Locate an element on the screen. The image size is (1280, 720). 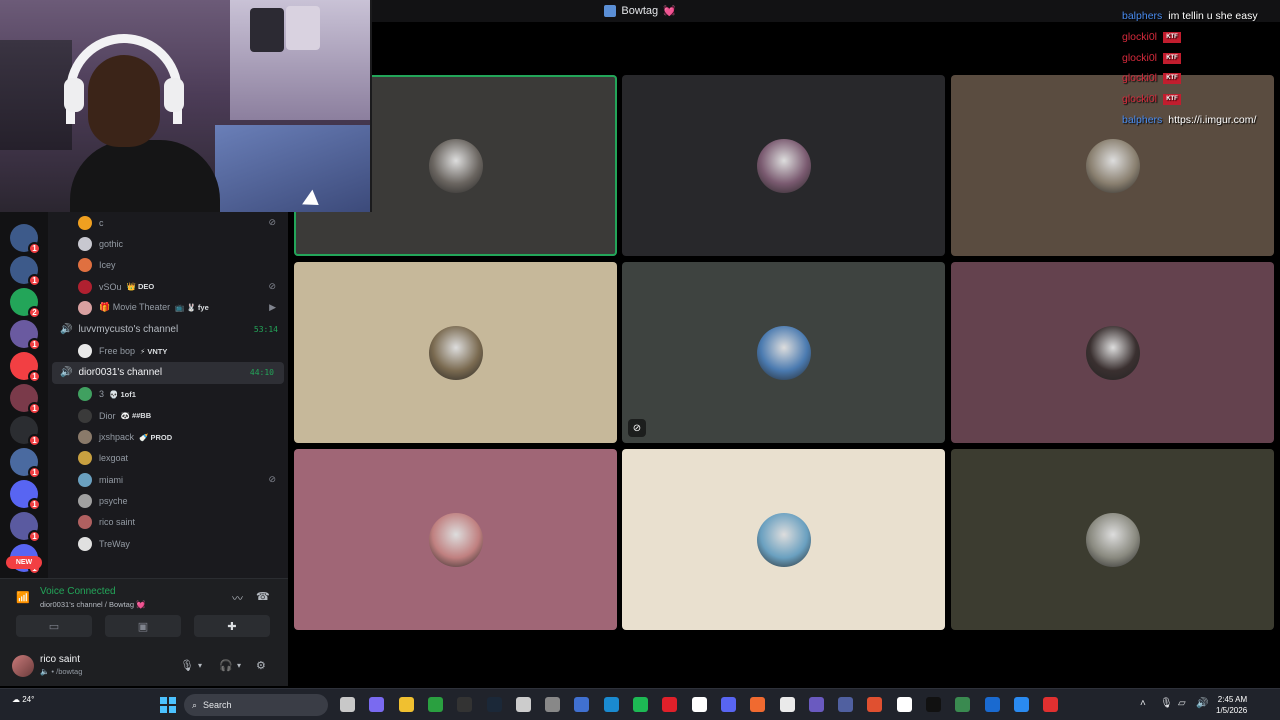
anime-server-icon: 1 is located at coordinates (25, 335).